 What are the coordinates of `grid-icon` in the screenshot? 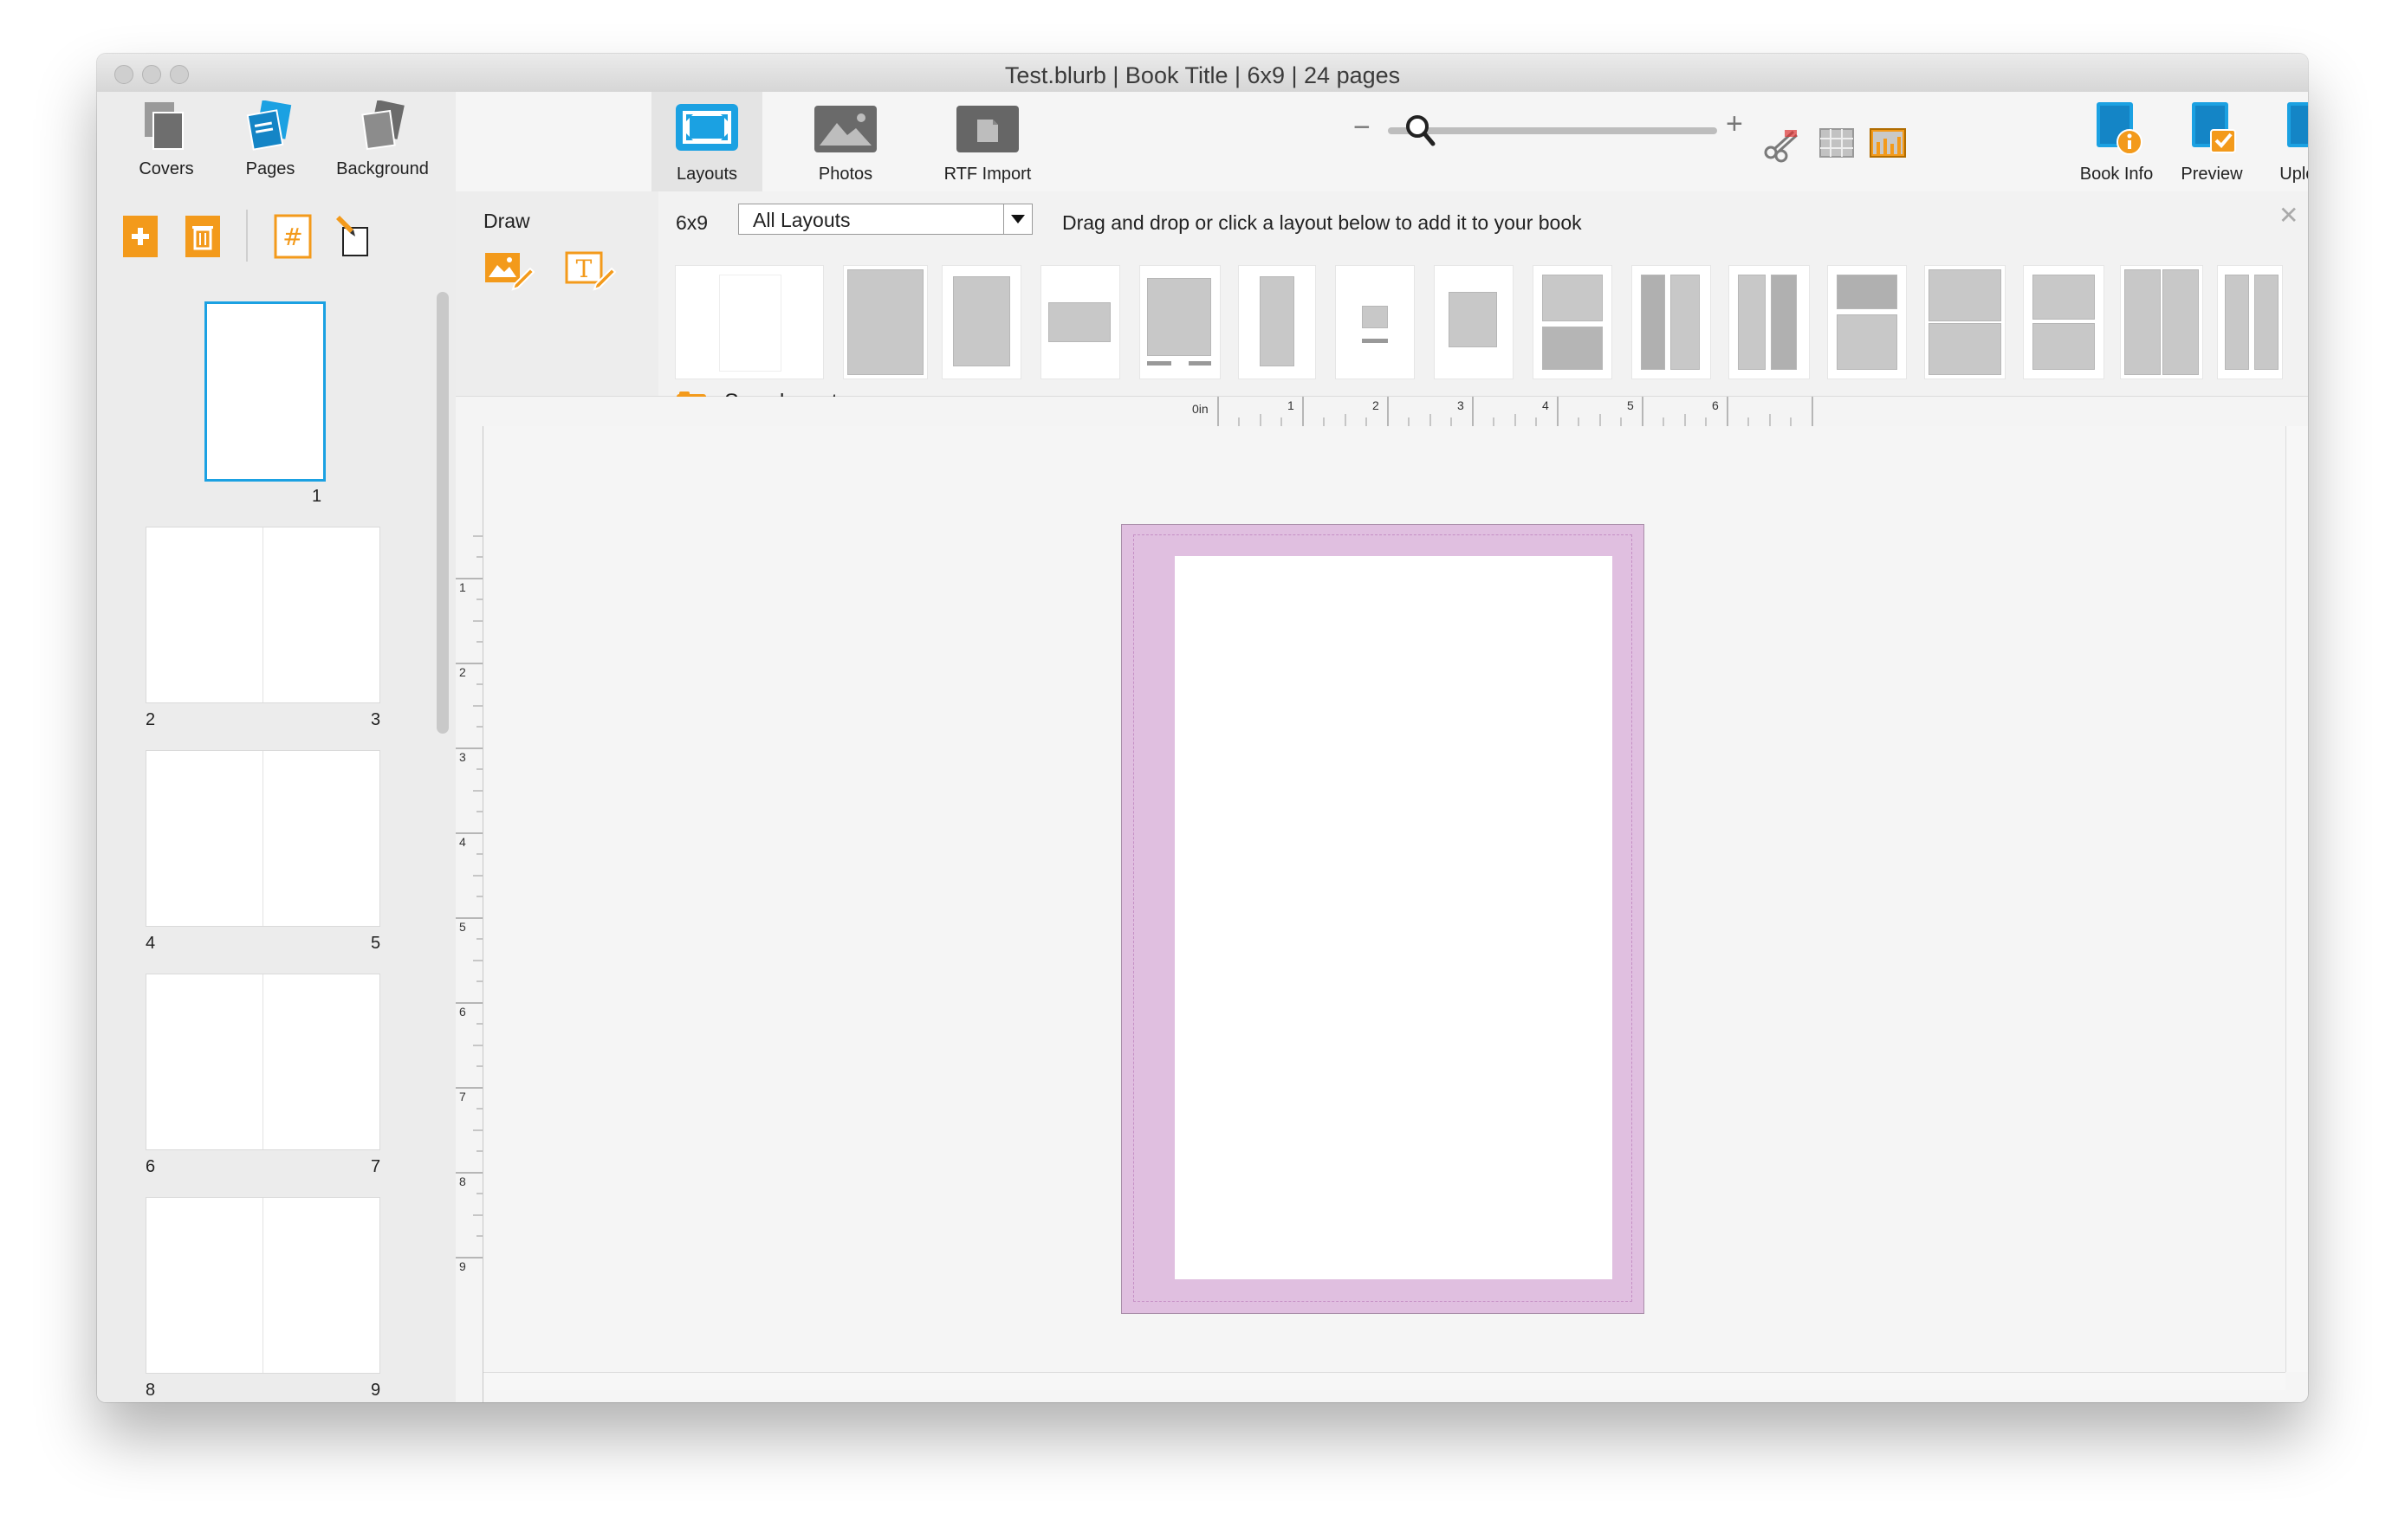 It's located at (1836, 145).